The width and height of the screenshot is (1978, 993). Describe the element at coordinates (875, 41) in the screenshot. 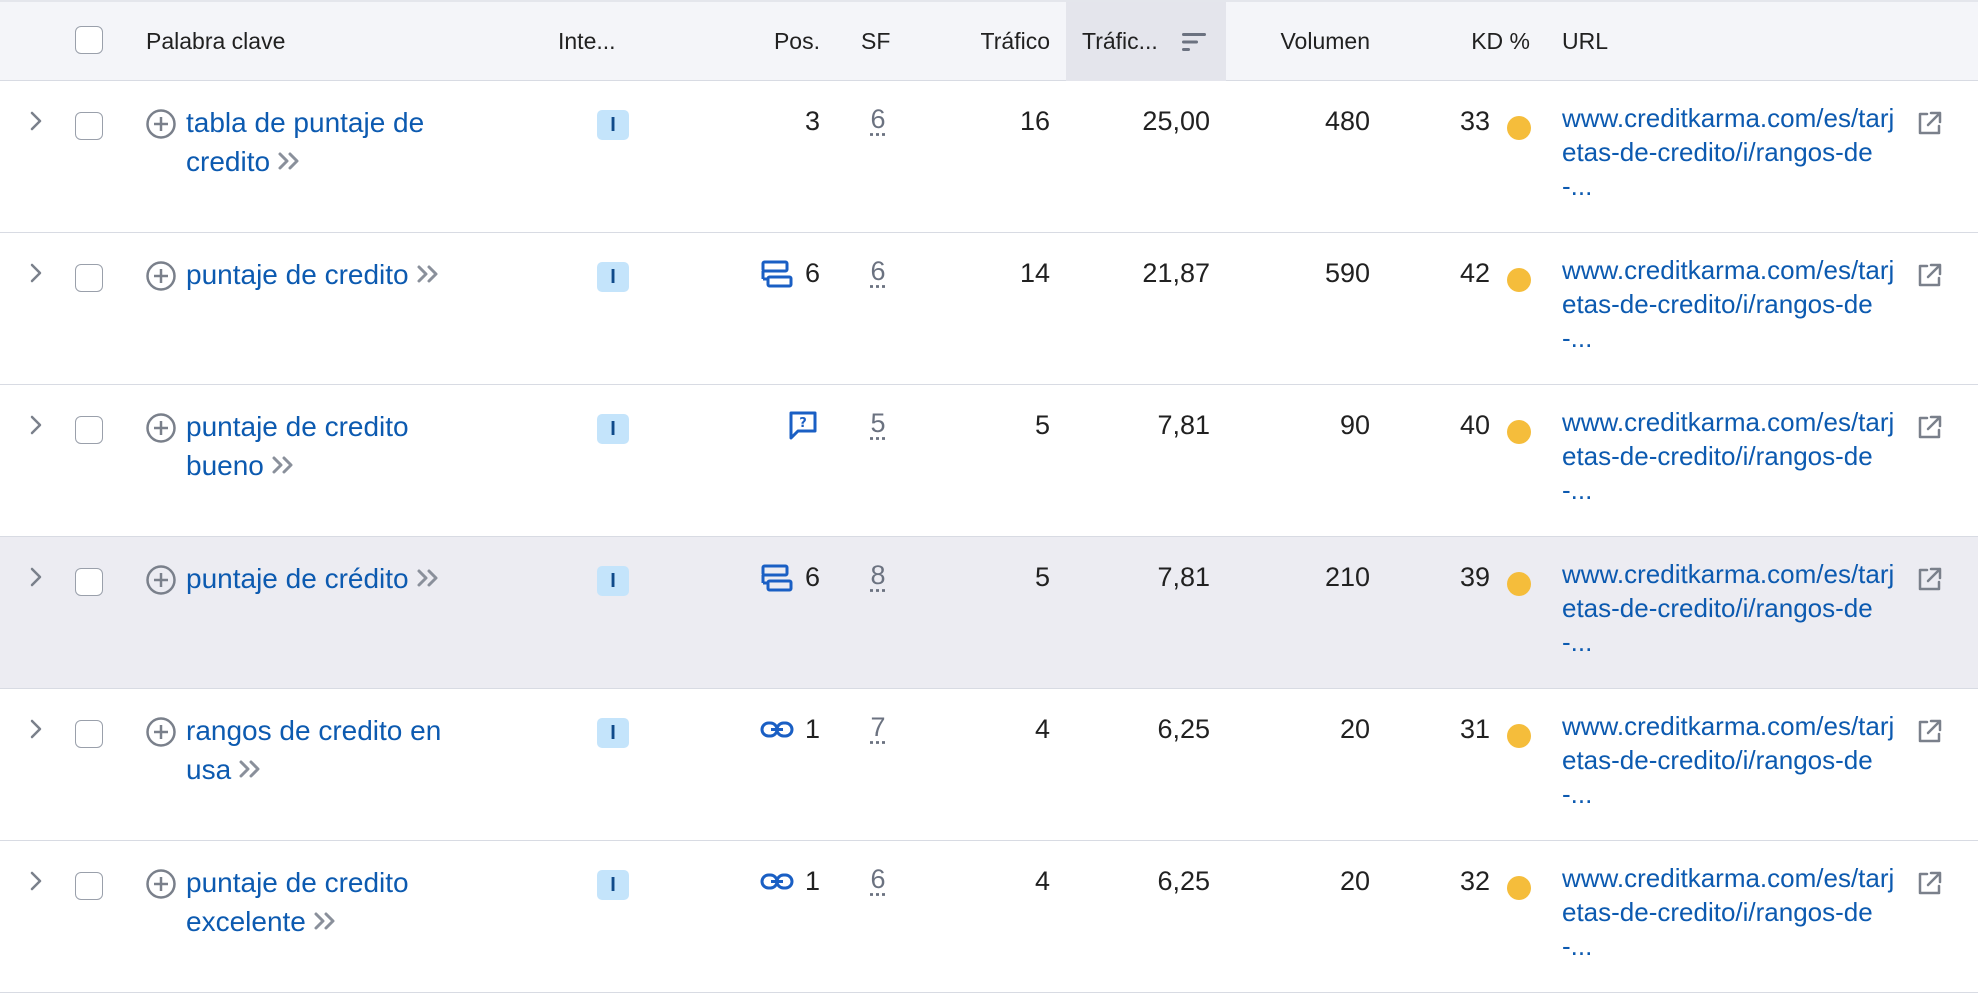

I see `column-sf: SF` at that location.